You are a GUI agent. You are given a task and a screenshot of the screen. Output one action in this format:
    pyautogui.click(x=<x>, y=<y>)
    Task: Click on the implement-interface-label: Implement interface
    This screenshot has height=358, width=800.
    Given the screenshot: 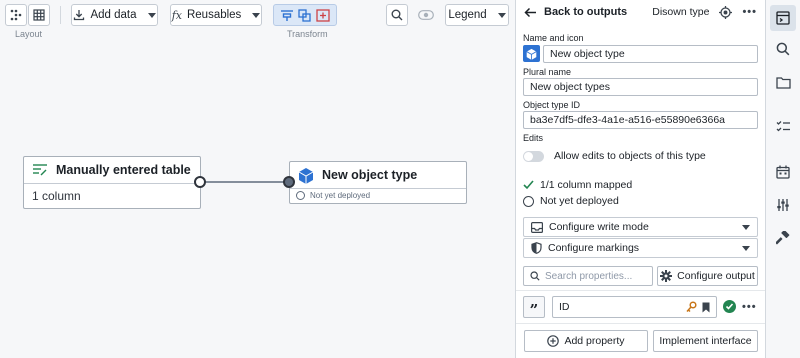 What is the action you would take?
    pyautogui.click(x=705, y=341)
    